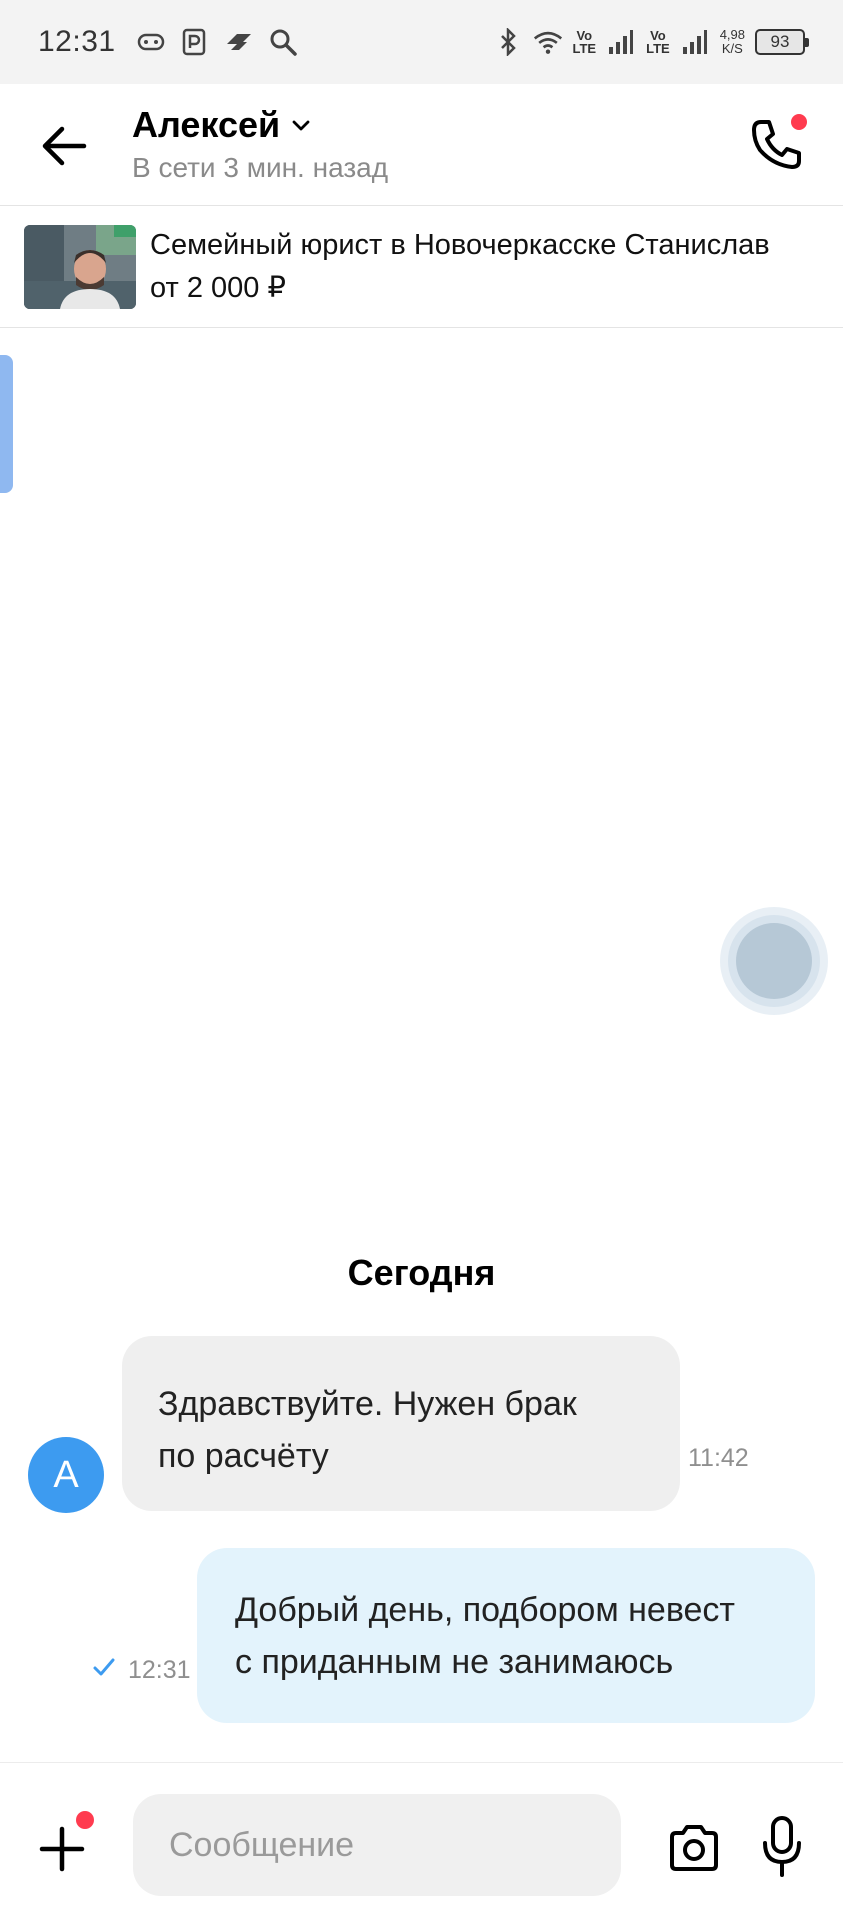  What do you see at coordinates (260, 167) in the screenshot?
I see `contact-status: В сети 3 мин. назад` at bounding box center [260, 167].